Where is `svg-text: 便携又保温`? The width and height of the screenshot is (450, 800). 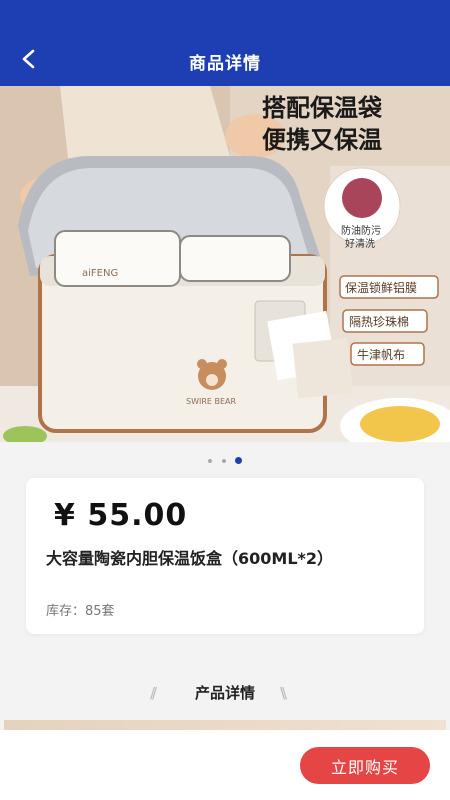
svg-text: 便携又保温 is located at coordinates (322, 140).